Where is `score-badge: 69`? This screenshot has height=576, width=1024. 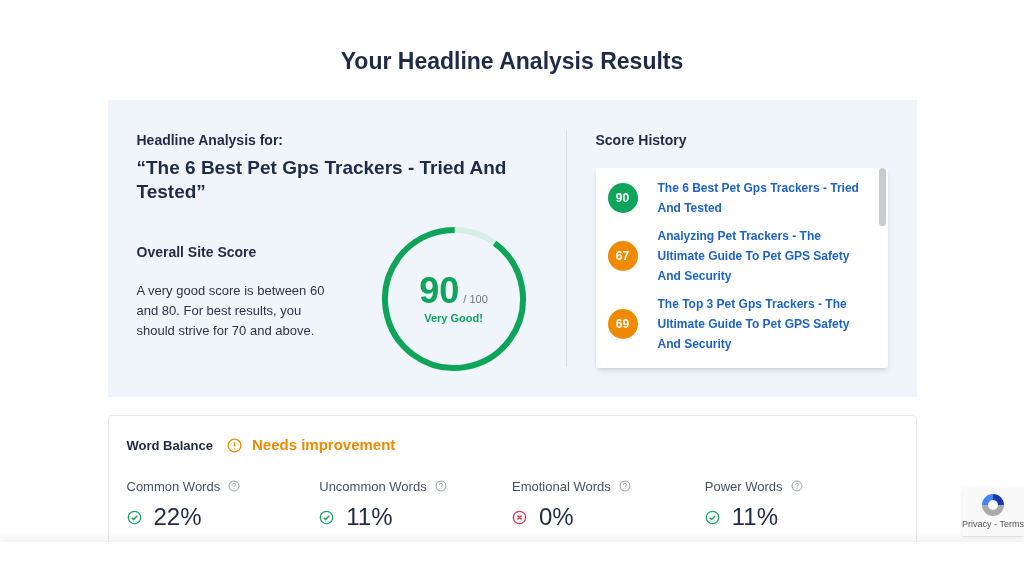
score-badge: 69 is located at coordinates (622, 324).